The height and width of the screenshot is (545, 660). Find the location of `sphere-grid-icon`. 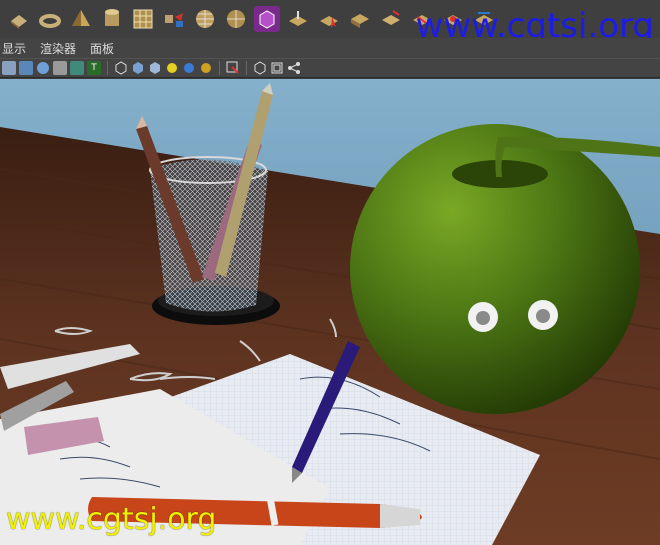

sphere-grid-icon is located at coordinates (205, 19).